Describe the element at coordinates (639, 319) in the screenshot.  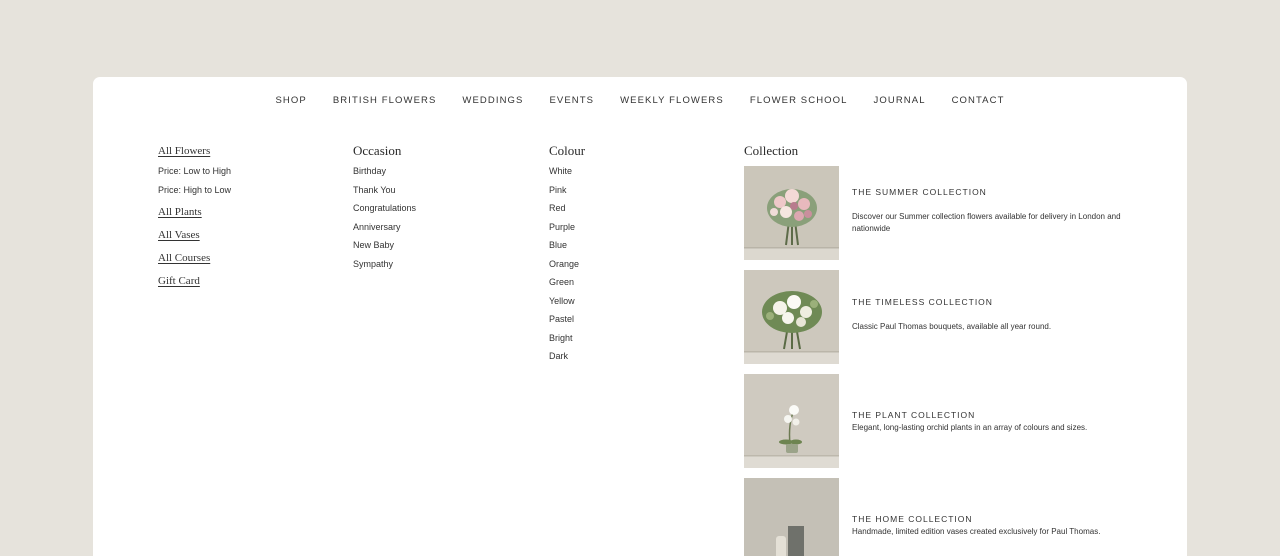
I see `colour-pastel: Pastel` at that location.